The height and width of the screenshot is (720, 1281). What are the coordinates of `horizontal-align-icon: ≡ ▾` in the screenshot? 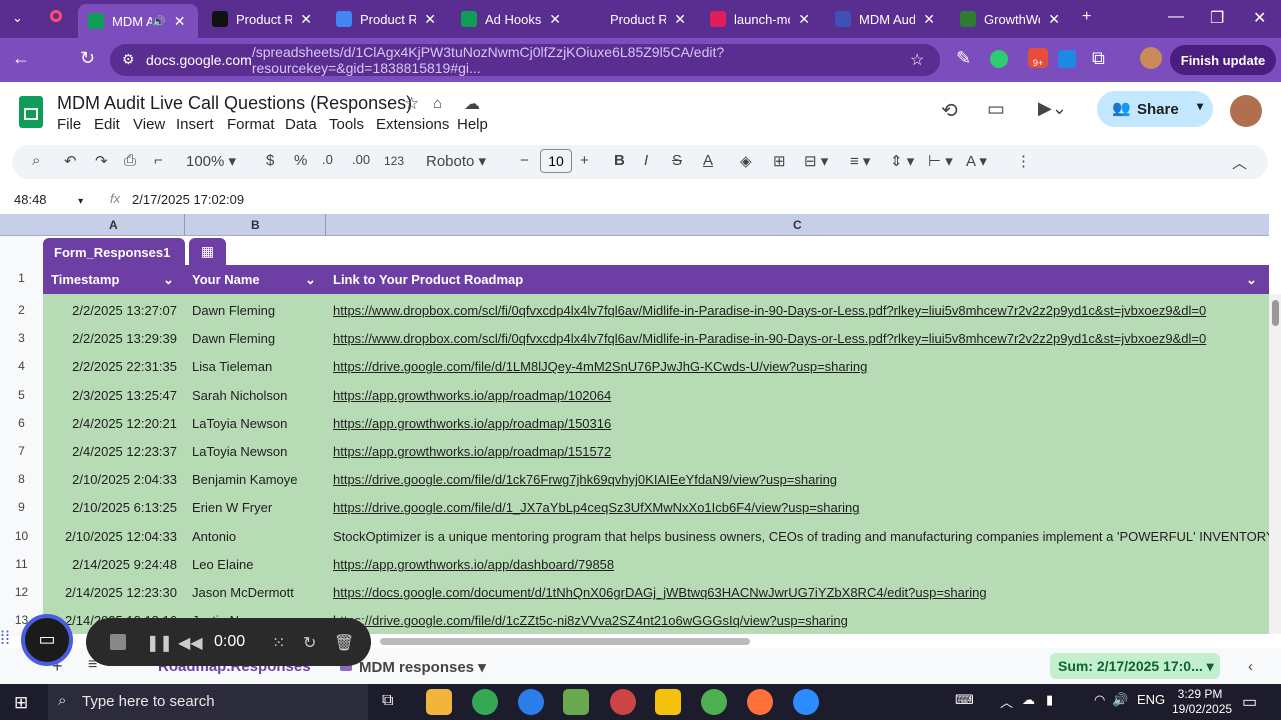 It's located at (860, 161).